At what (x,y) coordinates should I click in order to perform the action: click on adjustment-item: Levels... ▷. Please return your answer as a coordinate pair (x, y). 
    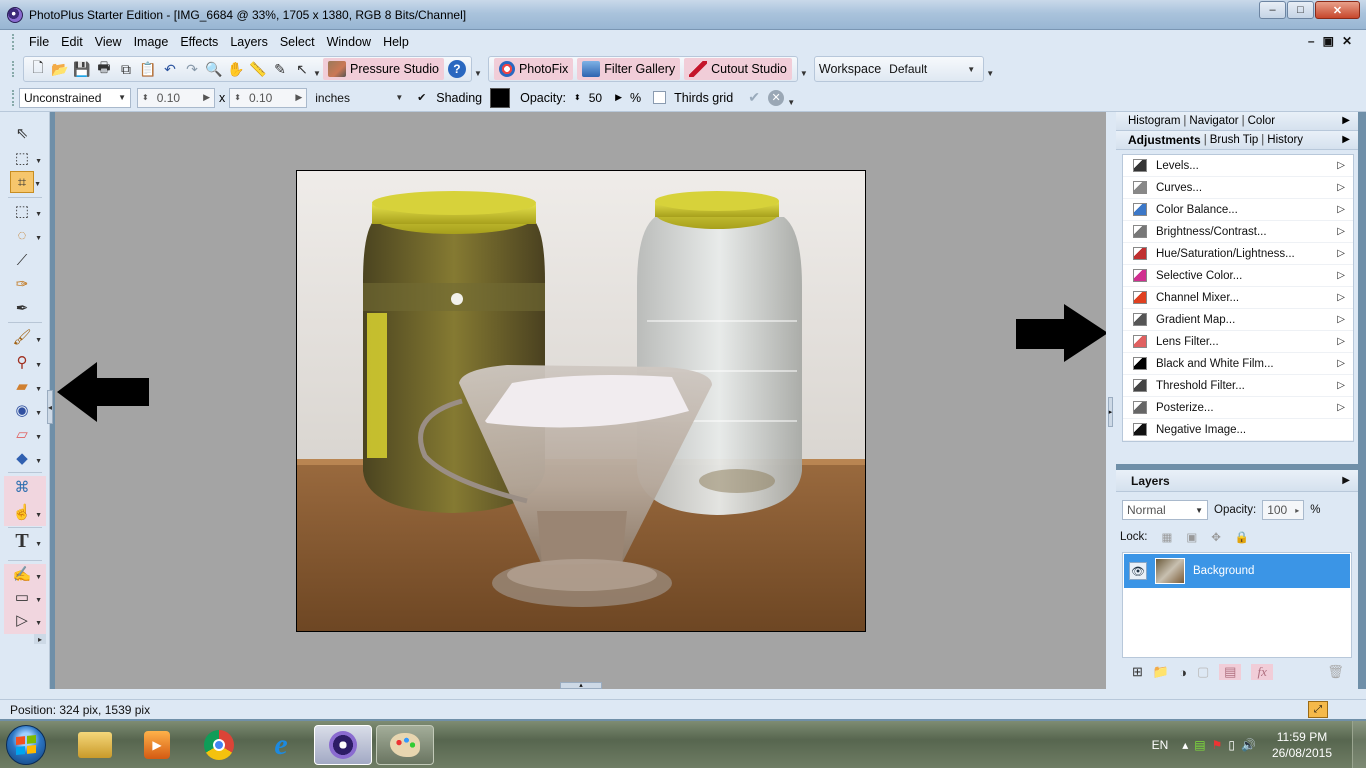
    Looking at the image, I should click on (1238, 166).